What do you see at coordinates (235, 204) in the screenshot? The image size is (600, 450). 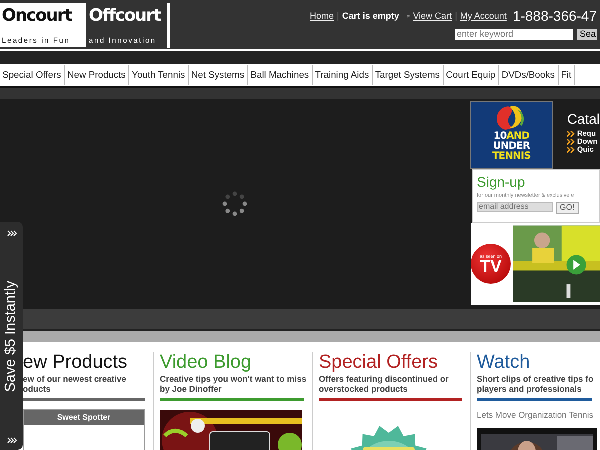 I see `loading-spinner-icon` at bounding box center [235, 204].